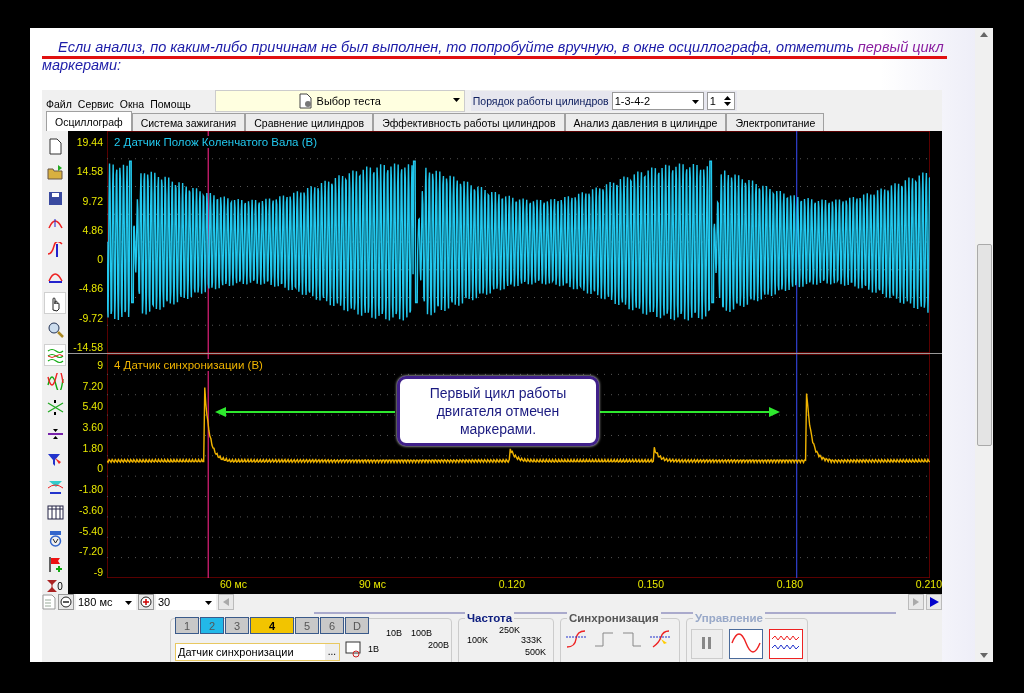  I want to click on dial-label: 200В, so click(439, 645).